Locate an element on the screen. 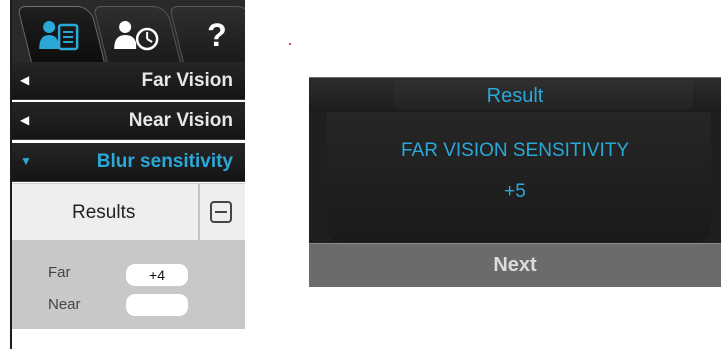 The height and width of the screenshot is (349, 721). next-button: Next is located at coordinates (515, 265).